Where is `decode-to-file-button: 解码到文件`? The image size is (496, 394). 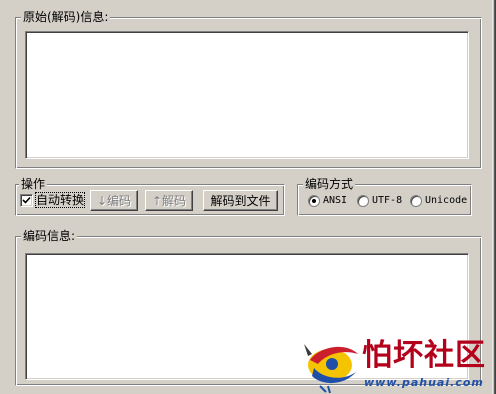
decode-to-file-button: 解码到文件 is located at coordinates (240, 200).